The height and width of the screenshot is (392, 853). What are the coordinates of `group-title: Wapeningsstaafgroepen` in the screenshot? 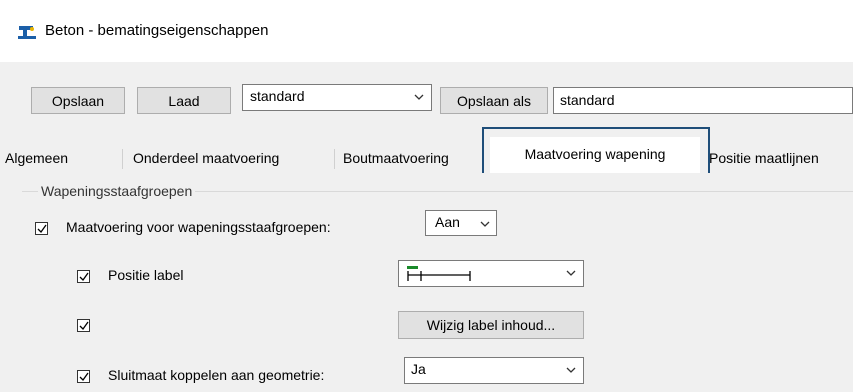 It's located at (117, 191).